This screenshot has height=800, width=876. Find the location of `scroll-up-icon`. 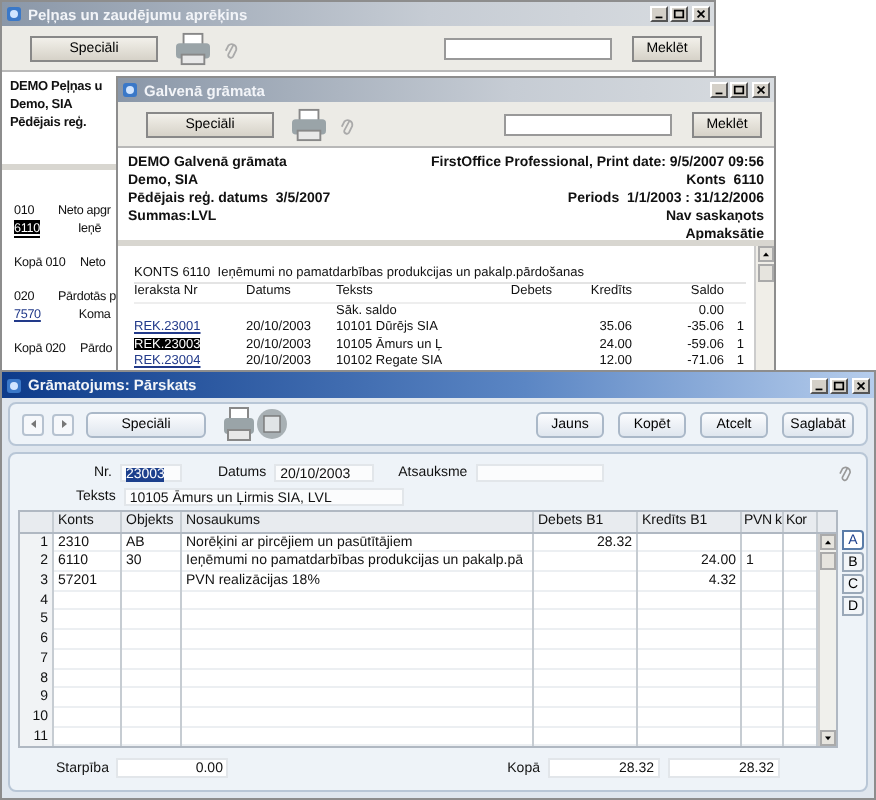

scroll-up-icon is located at coordinates (765, 254).